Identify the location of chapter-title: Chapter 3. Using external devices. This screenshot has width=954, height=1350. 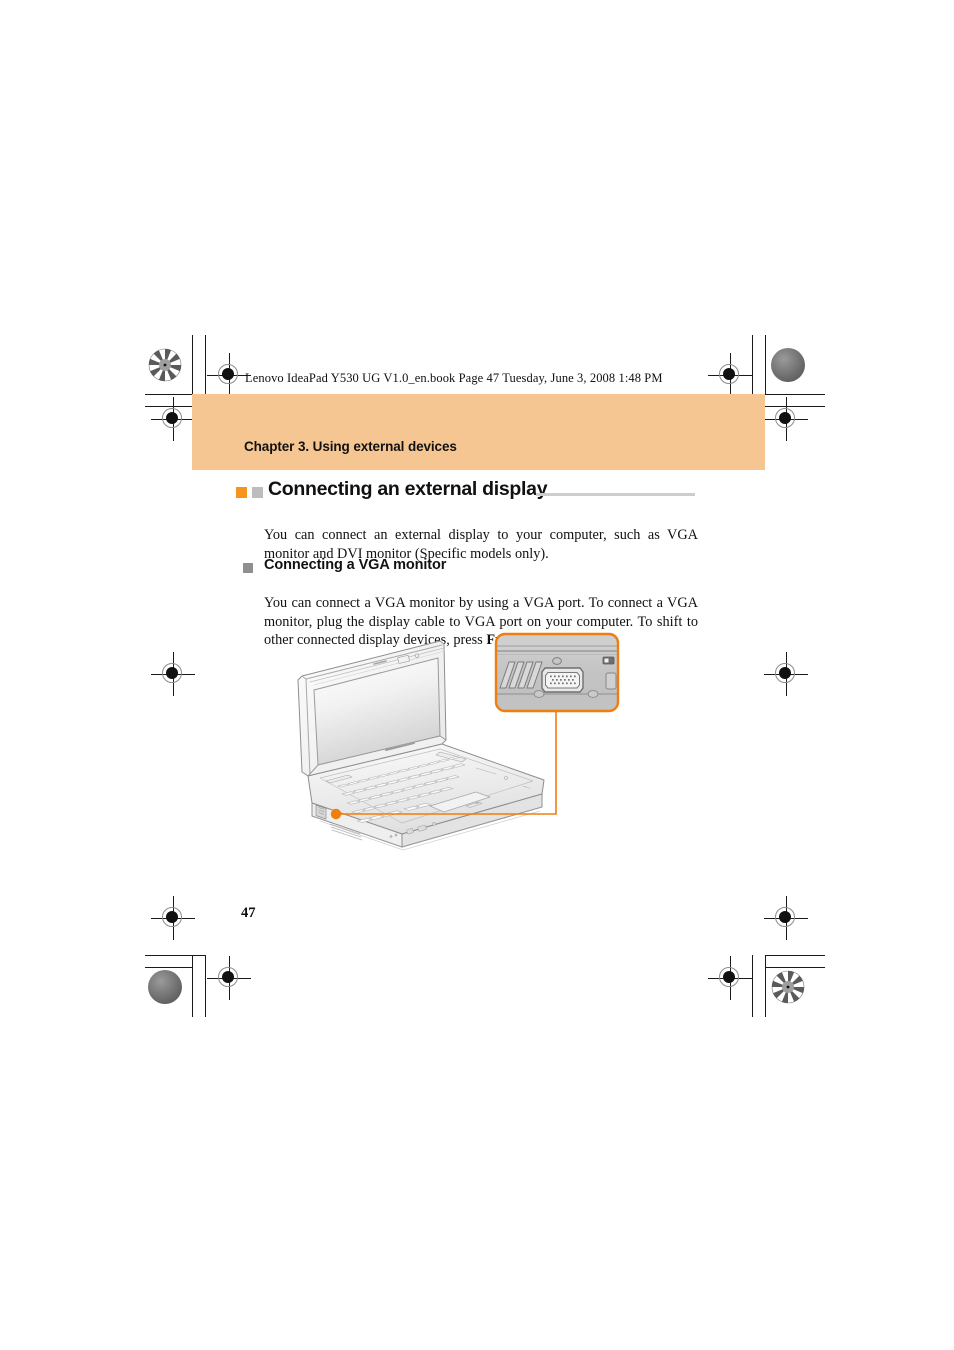
(350, 446).